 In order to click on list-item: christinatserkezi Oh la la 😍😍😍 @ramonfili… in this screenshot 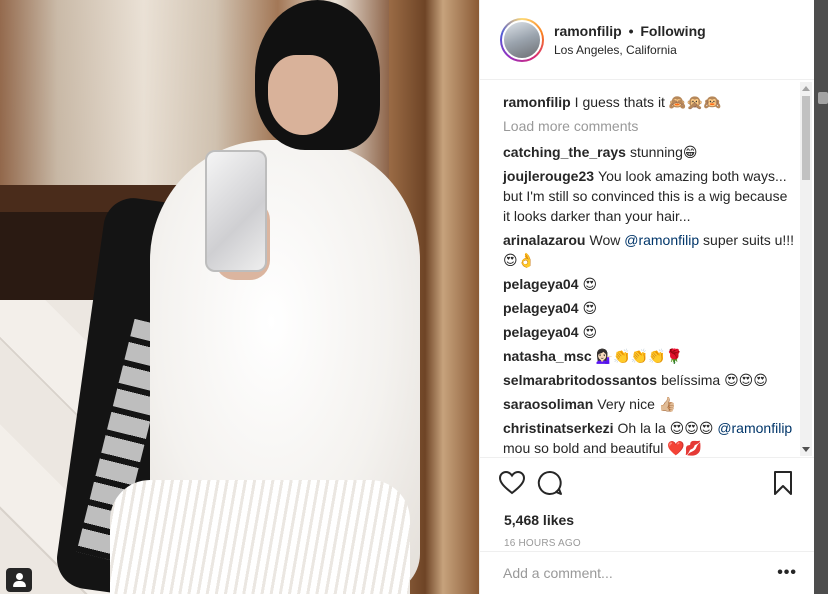, I will do `click(650, 437)`.